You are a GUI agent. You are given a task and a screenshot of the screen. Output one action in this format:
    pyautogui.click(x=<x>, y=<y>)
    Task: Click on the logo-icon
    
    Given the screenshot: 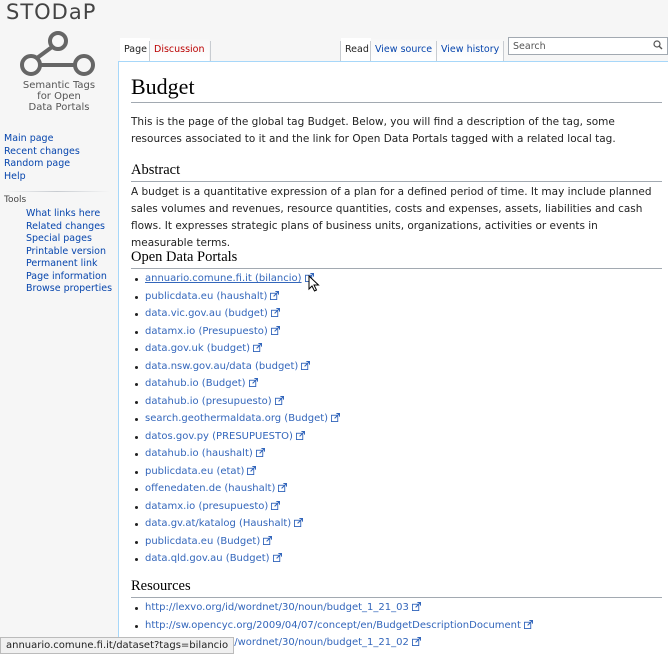 What is the action you would take?
    pyautogui.click(x=58, y=54)
    